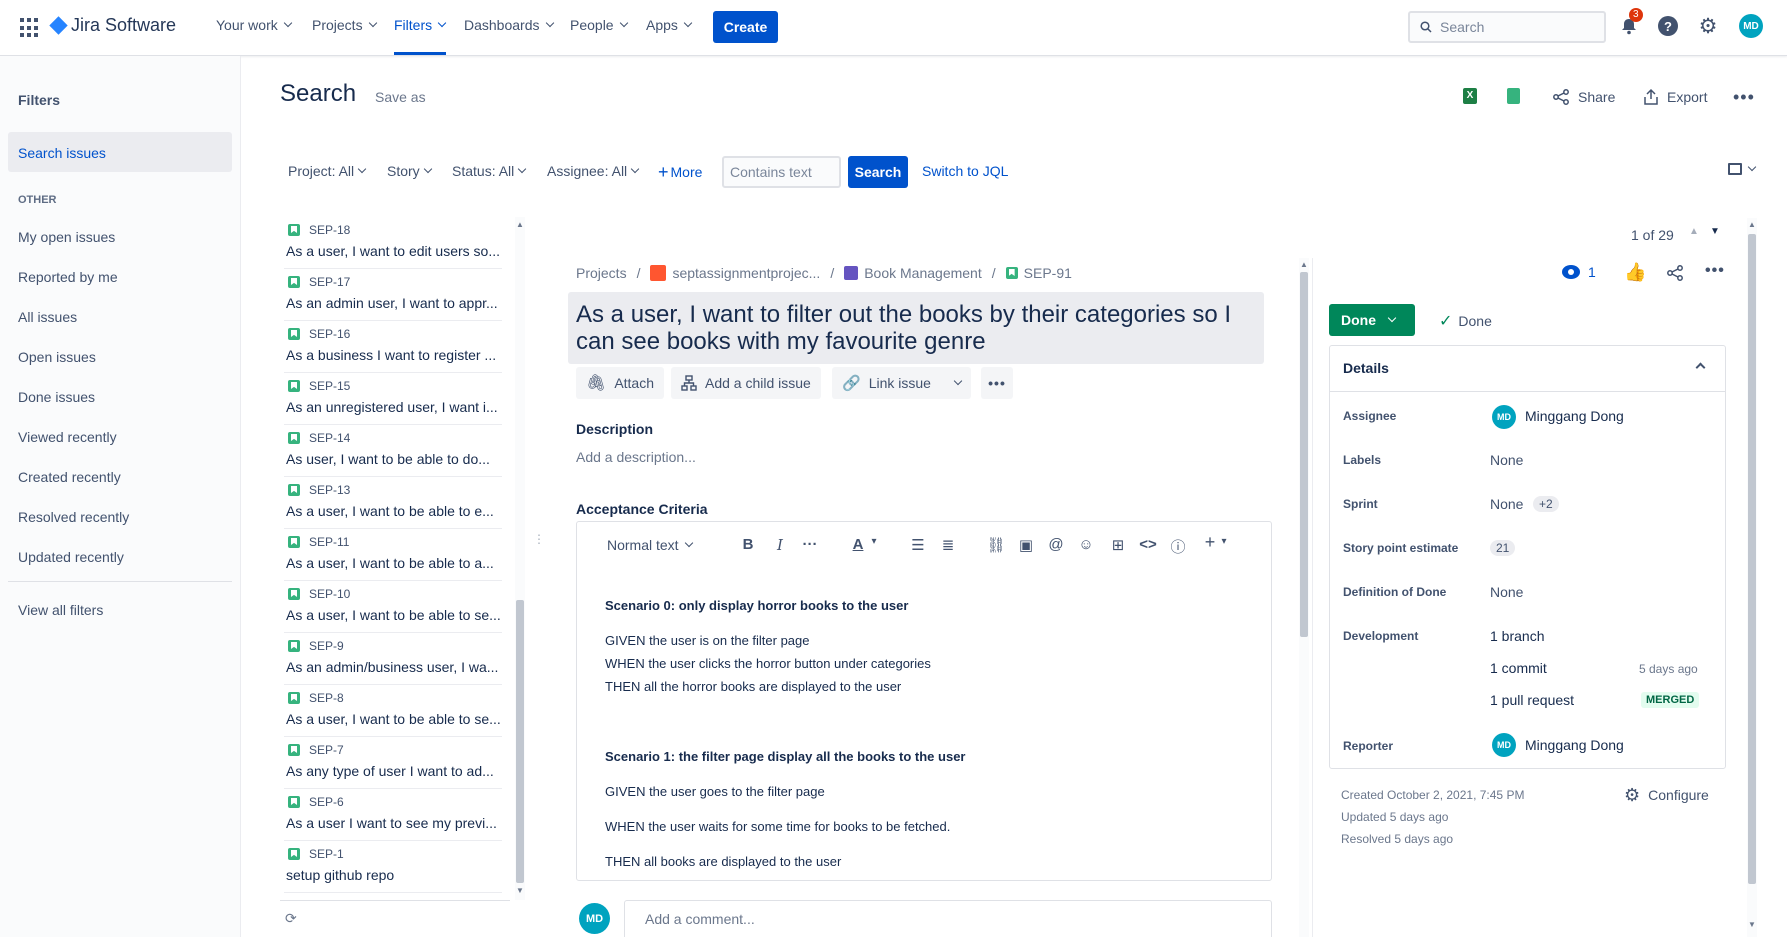 The width and height of the screenshot is (1787, 937). I want to click on right-scrollbar-thumb, so click(1752, 559).